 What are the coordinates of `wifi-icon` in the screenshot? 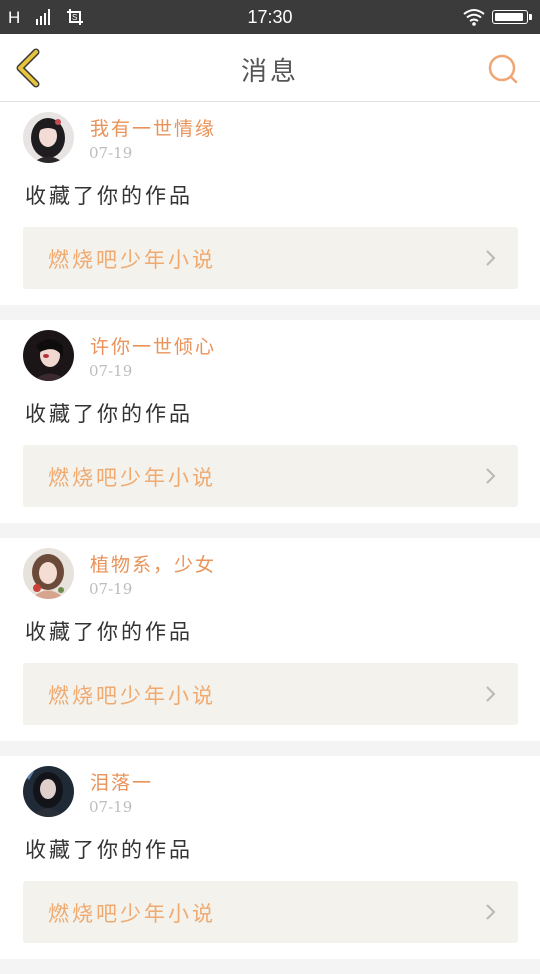 It's located at (474, 17).